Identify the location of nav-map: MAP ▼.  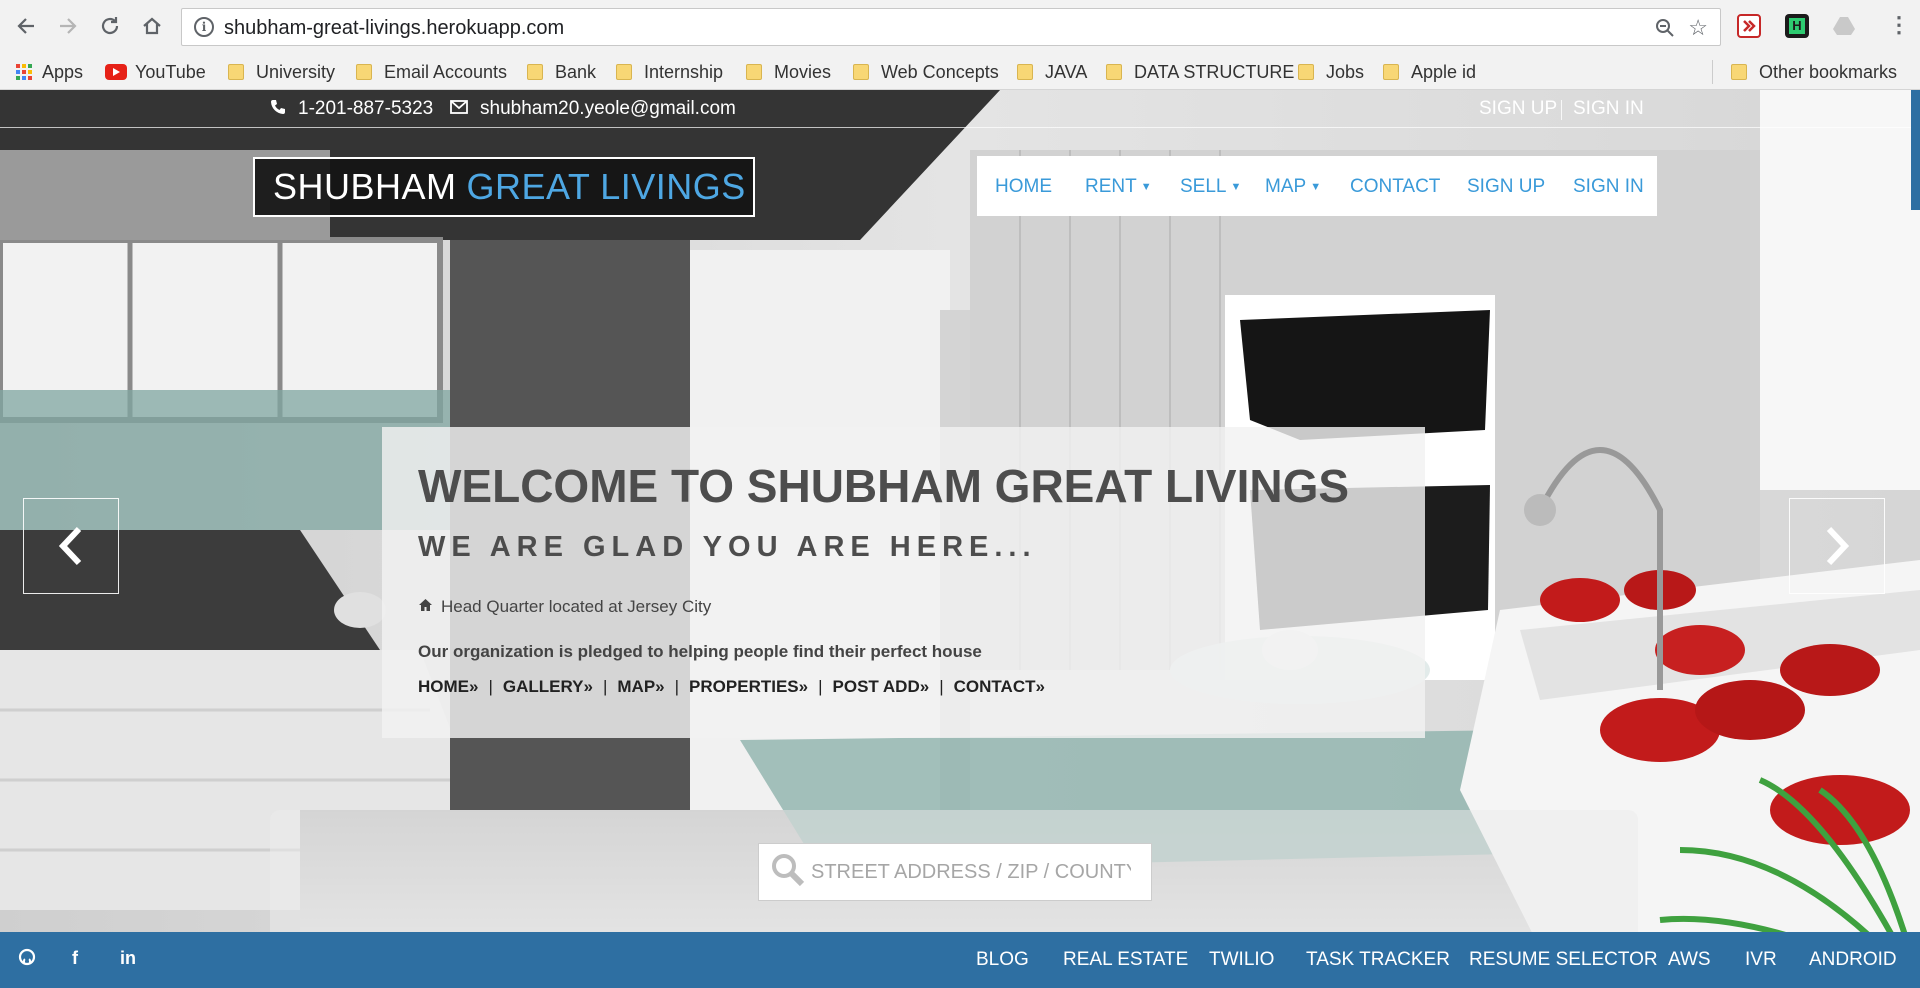
(1293, 187).